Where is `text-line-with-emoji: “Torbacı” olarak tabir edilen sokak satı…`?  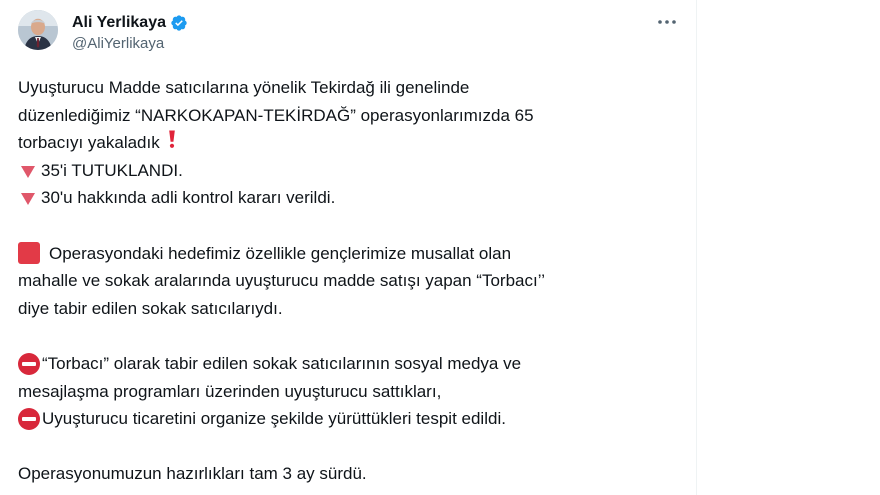 text-line-with-emoji: “Torbacı” olarak tabir edilen sokak satı… is located at coordinates (348, 364).